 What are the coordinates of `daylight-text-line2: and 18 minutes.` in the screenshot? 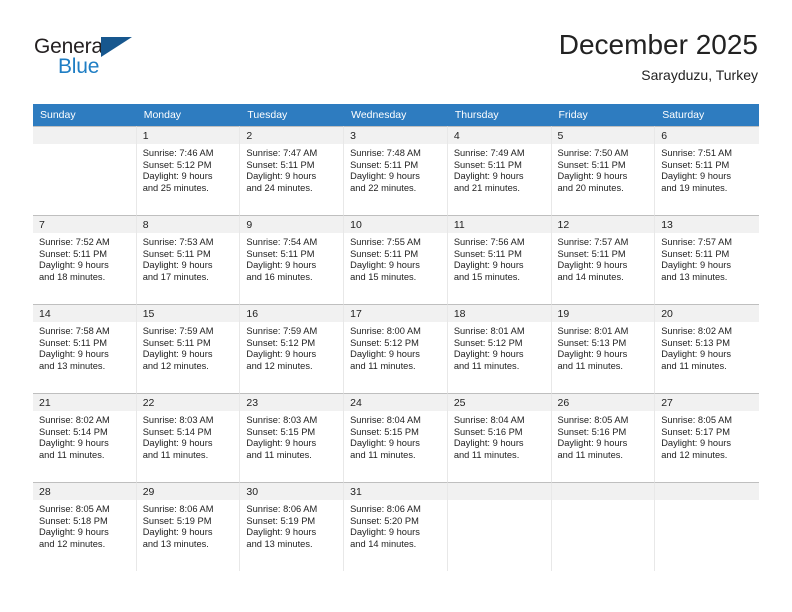 It's located at (72, 276).